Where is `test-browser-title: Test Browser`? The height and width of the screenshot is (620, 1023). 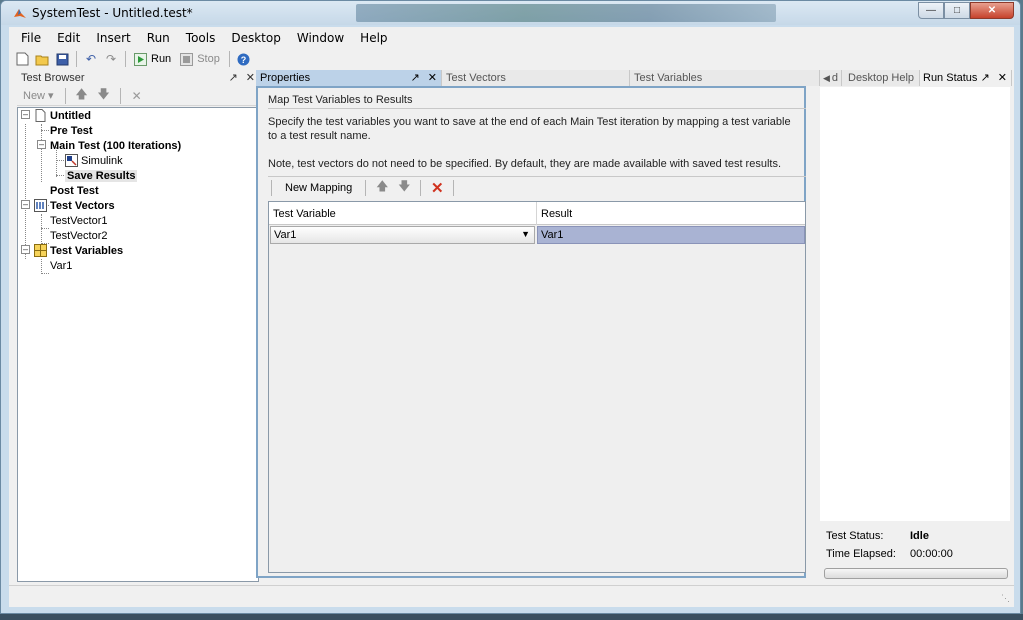 test-browser-title: Test Browser is located at coordinates (53, 78).